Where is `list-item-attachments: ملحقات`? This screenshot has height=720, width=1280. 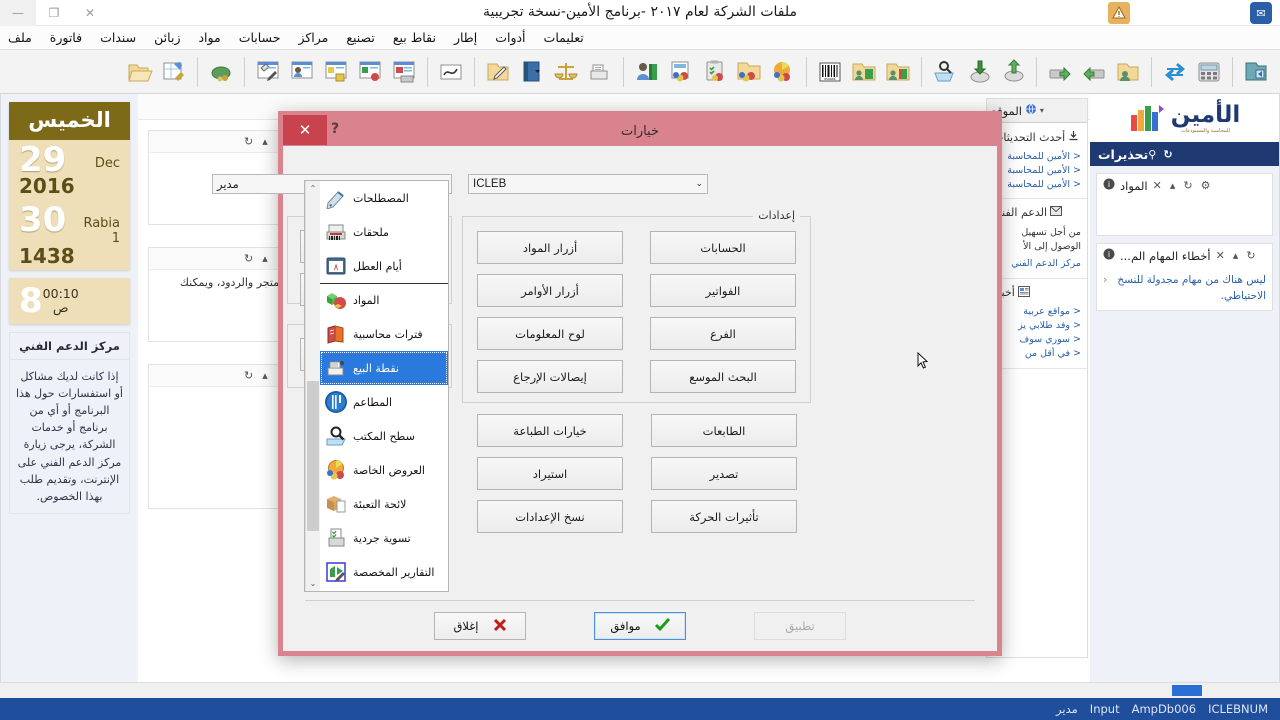
list-item-attachments: ملحقات is located at coordinates (384, 232).